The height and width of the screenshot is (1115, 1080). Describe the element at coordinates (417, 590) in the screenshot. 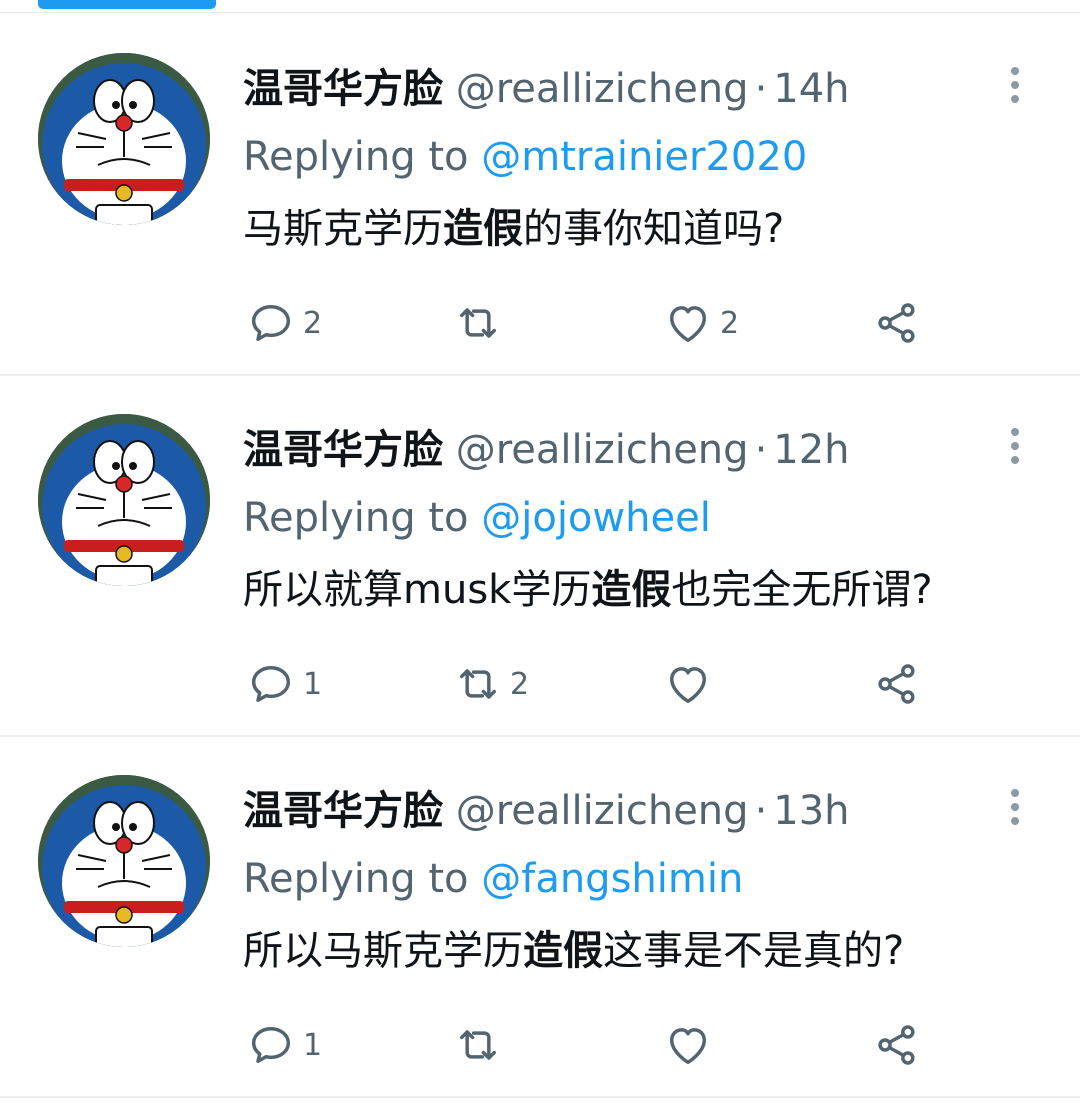

I see `tweet-text-before: 所以就算musk学历` at that location.